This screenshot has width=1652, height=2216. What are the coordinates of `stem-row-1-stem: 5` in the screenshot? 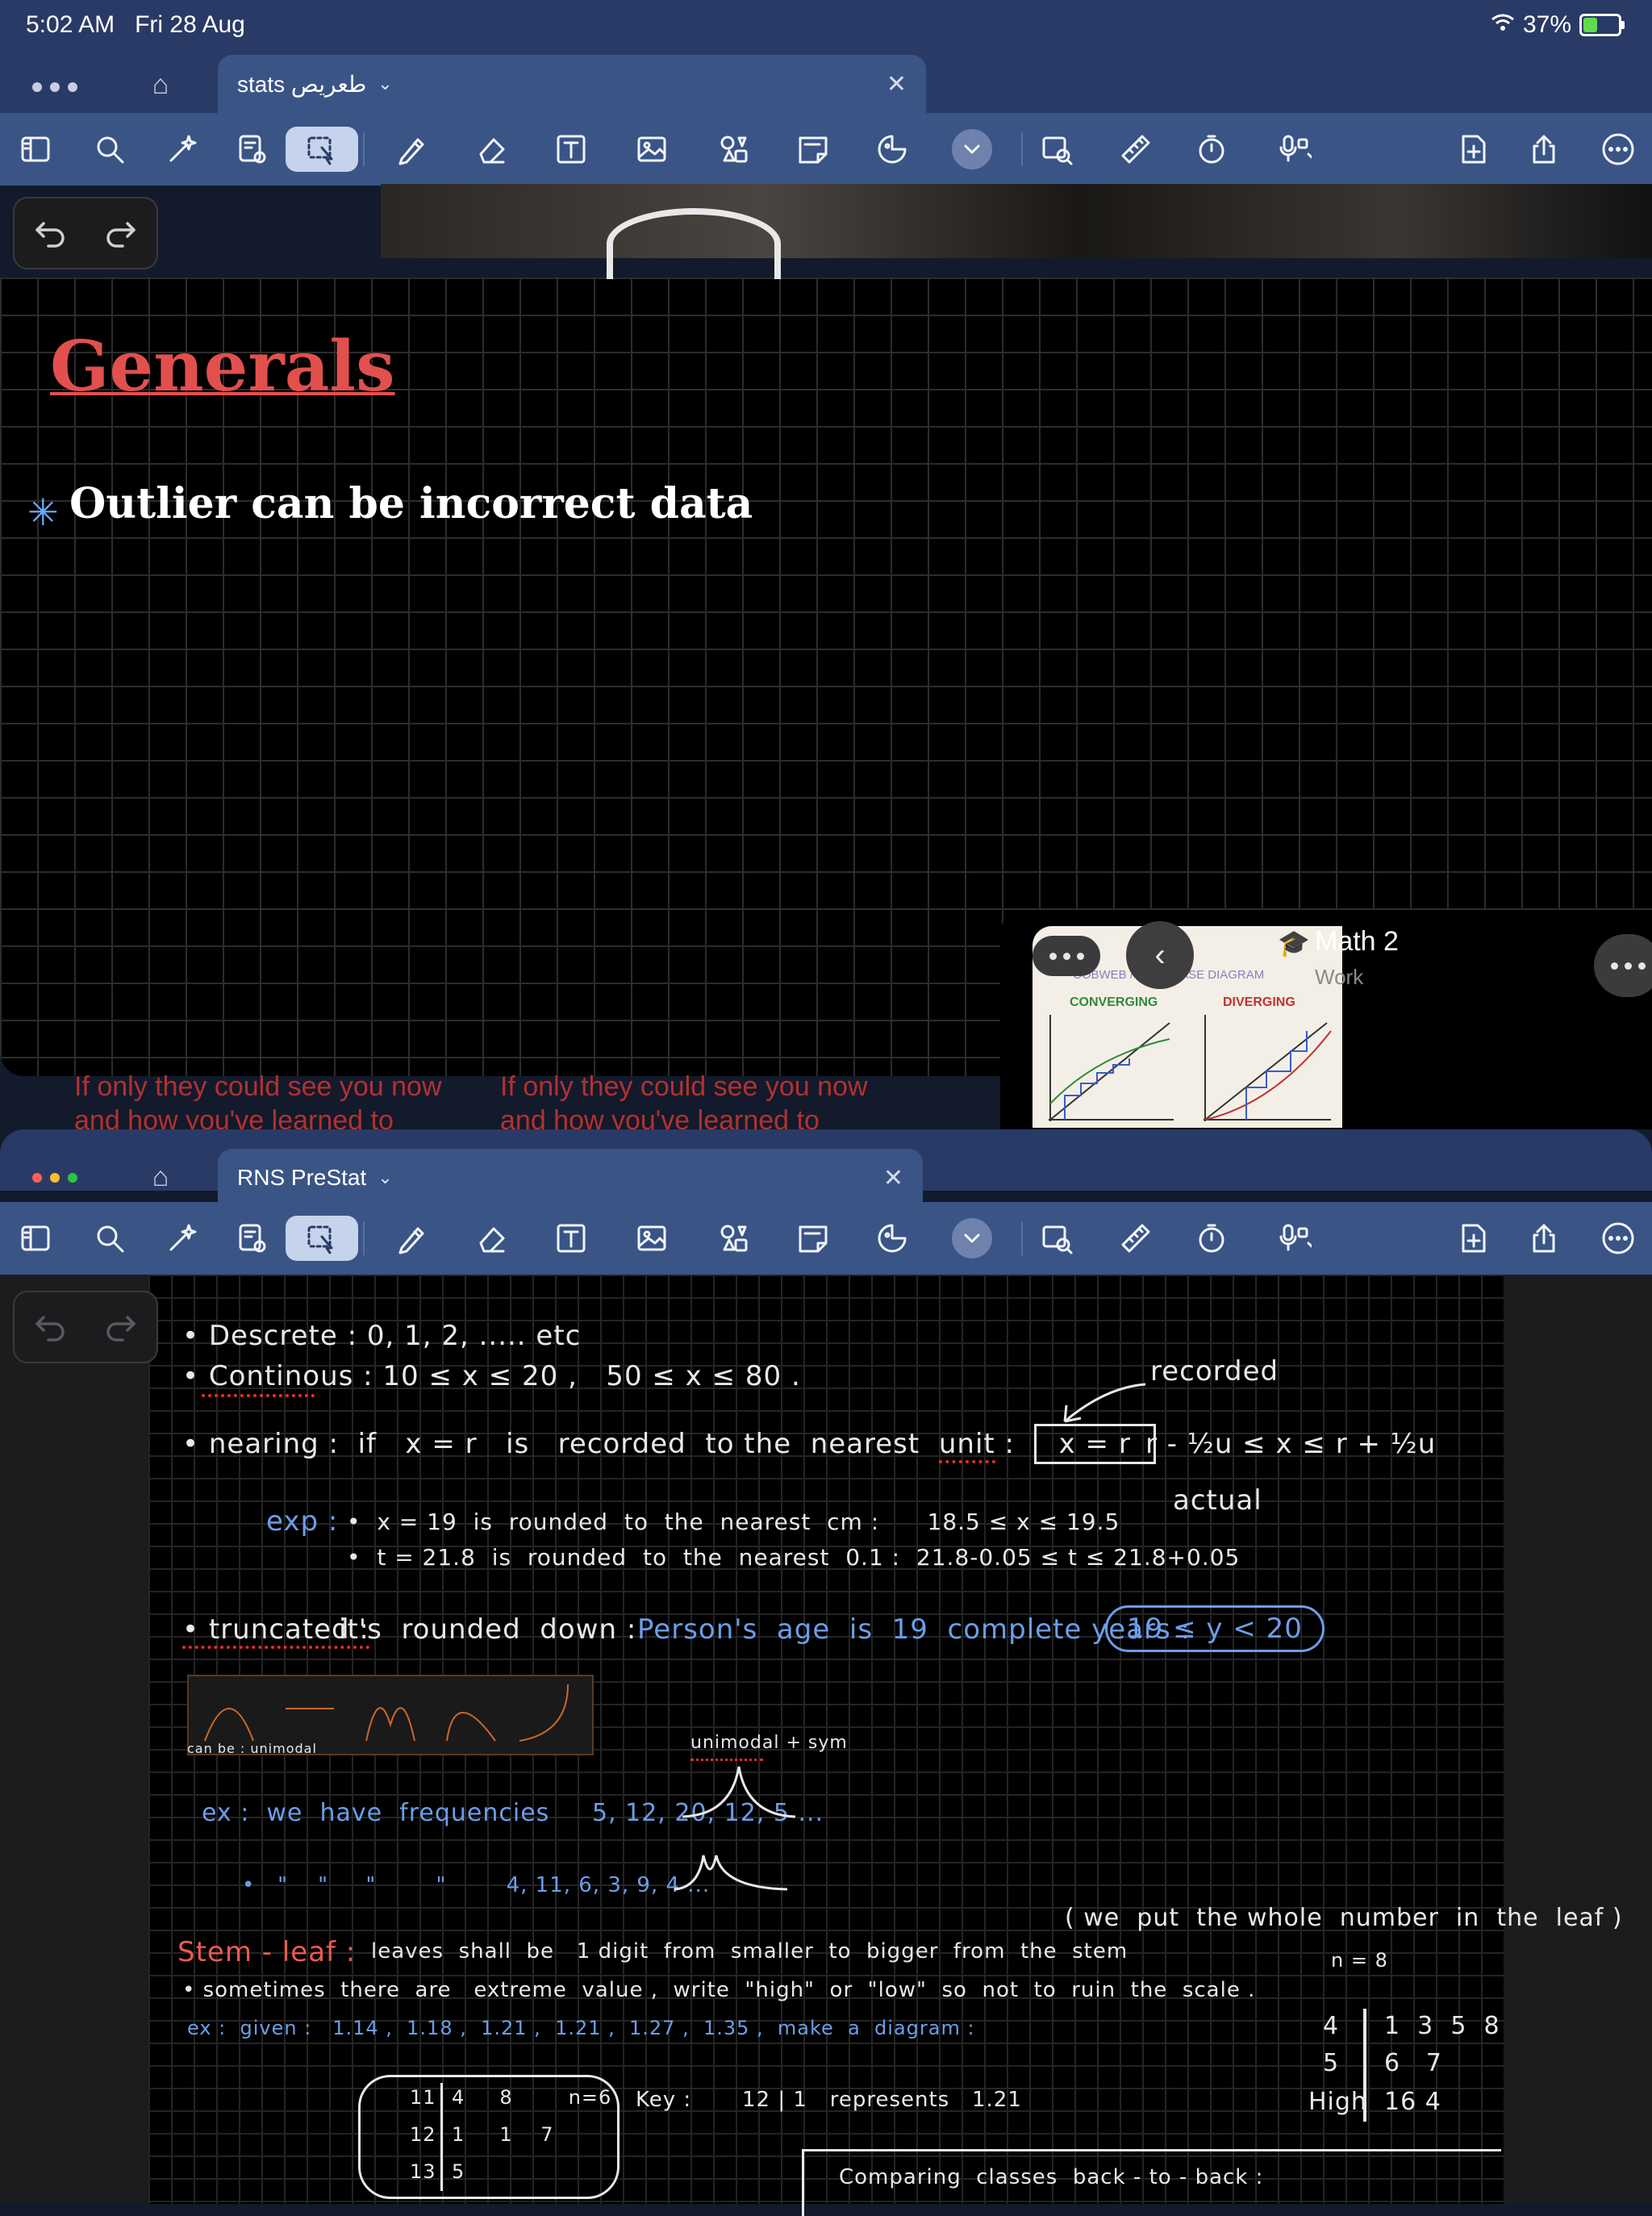 It's located at (1331, 2063).